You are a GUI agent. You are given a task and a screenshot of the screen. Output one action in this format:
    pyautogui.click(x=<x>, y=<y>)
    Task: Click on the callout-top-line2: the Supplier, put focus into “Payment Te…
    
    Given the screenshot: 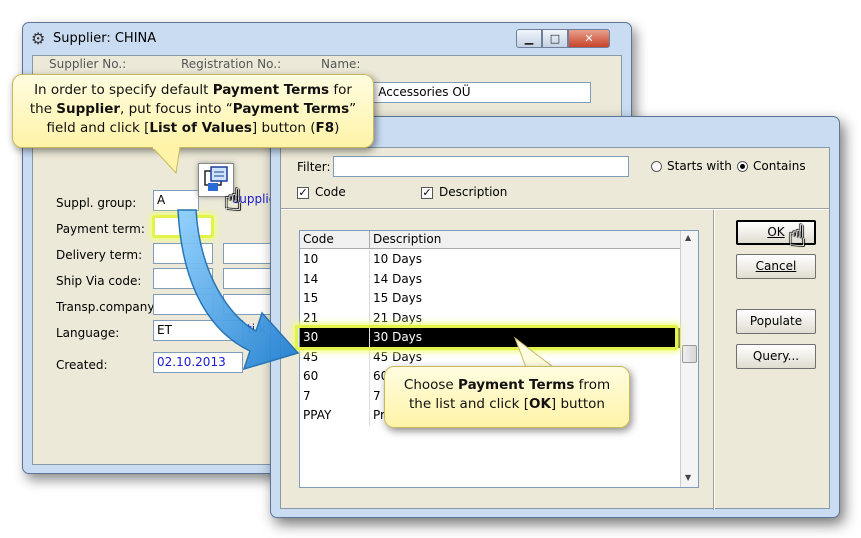 What is the action you would take?
    pyautogui.click(x=193, y=109)
    